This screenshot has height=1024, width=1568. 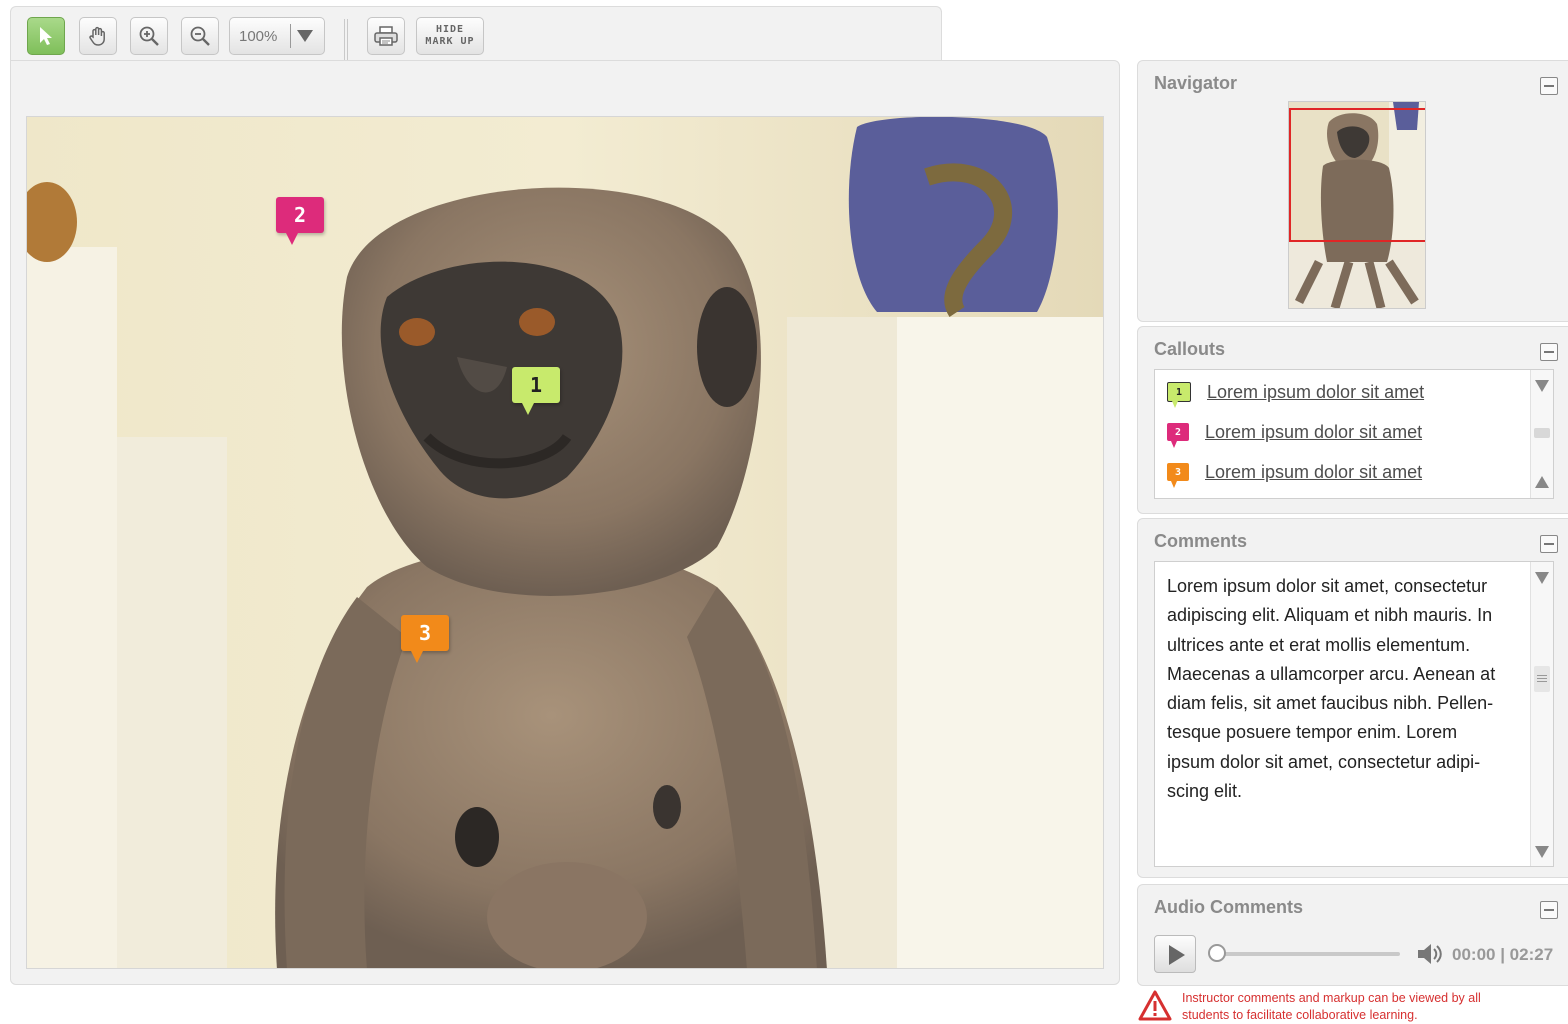 I want to click on print-button, so click(x=386, y=36).